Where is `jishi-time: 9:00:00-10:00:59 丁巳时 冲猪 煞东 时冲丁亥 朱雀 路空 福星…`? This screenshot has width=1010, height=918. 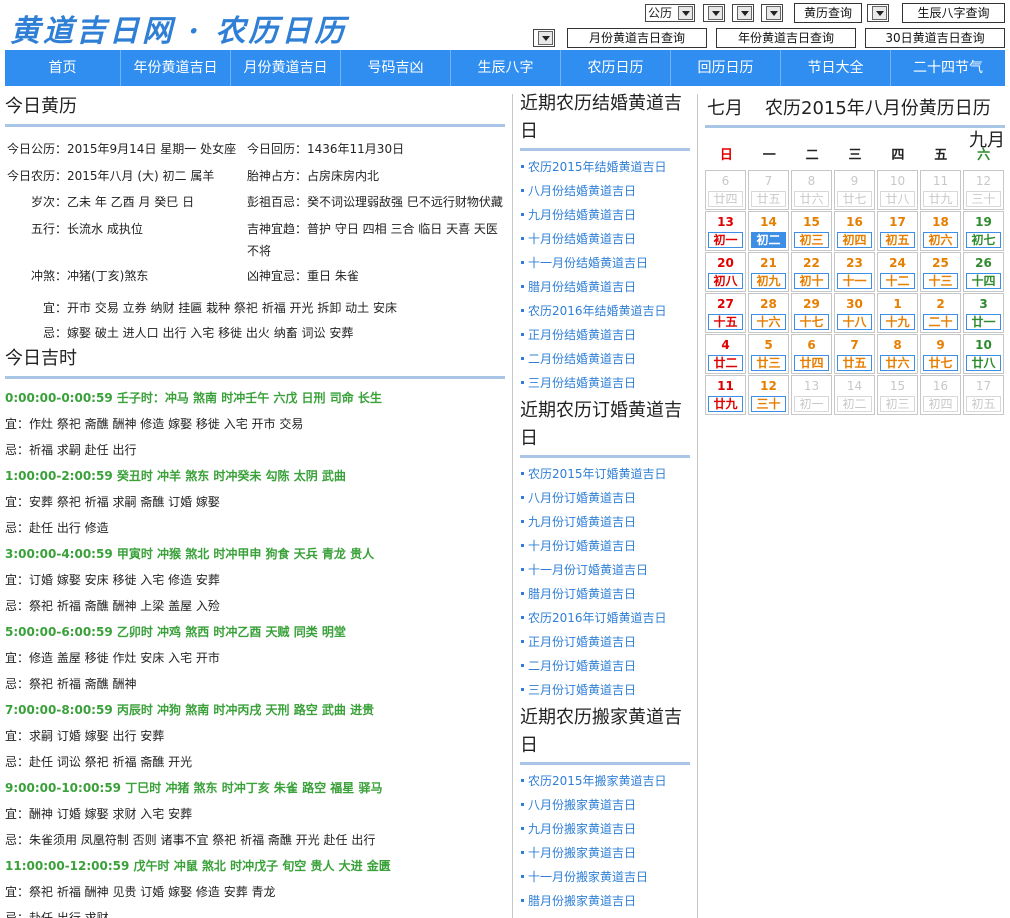
jishi-time: 9:00:00-10:00:59 丁巳时 冲猪 煞东 时冲丁亥 朱雀 路空 福星… is located at coordinates (194, 788).